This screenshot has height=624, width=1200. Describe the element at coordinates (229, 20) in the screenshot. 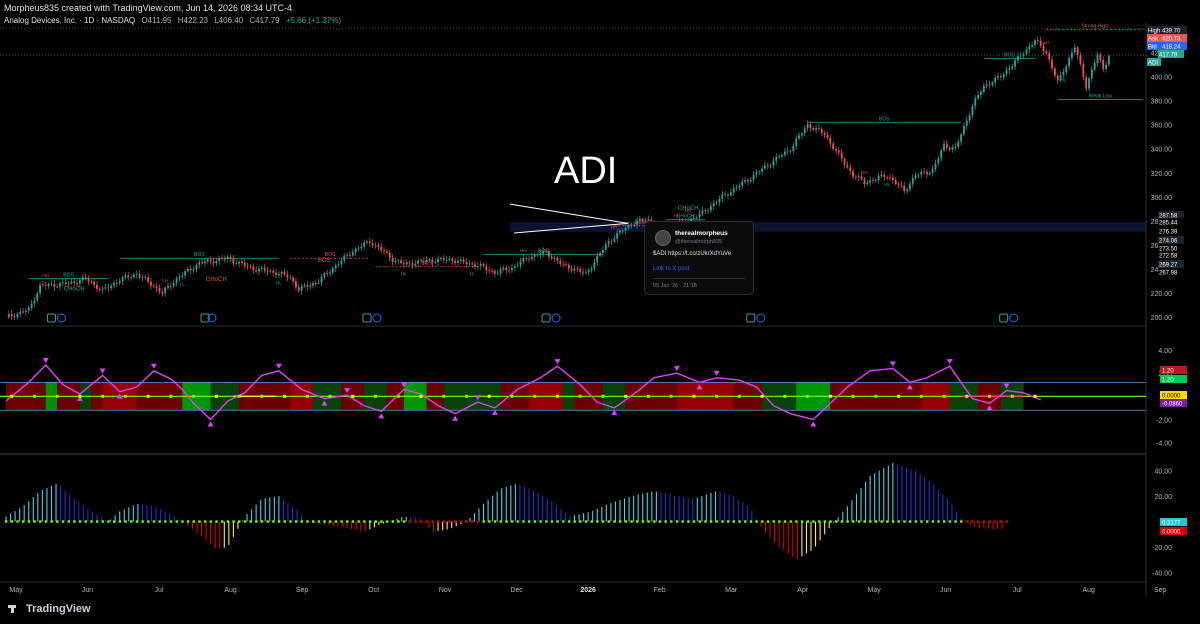

I see `low-value: L406.40` at that location.